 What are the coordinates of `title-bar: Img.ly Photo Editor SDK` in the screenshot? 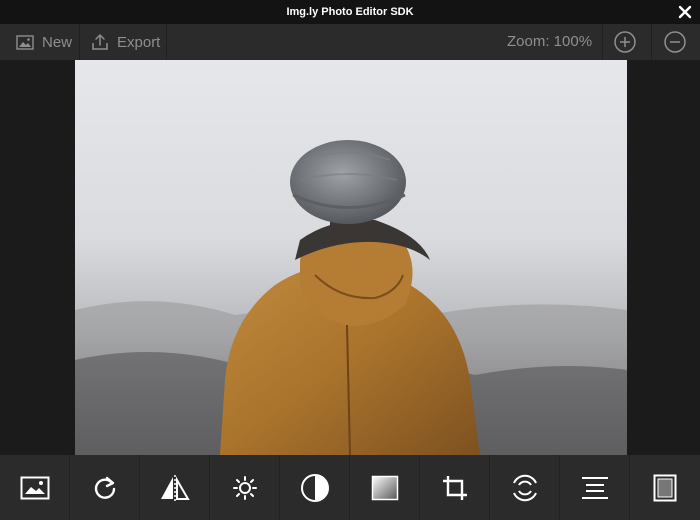 It's located at (350, 12).